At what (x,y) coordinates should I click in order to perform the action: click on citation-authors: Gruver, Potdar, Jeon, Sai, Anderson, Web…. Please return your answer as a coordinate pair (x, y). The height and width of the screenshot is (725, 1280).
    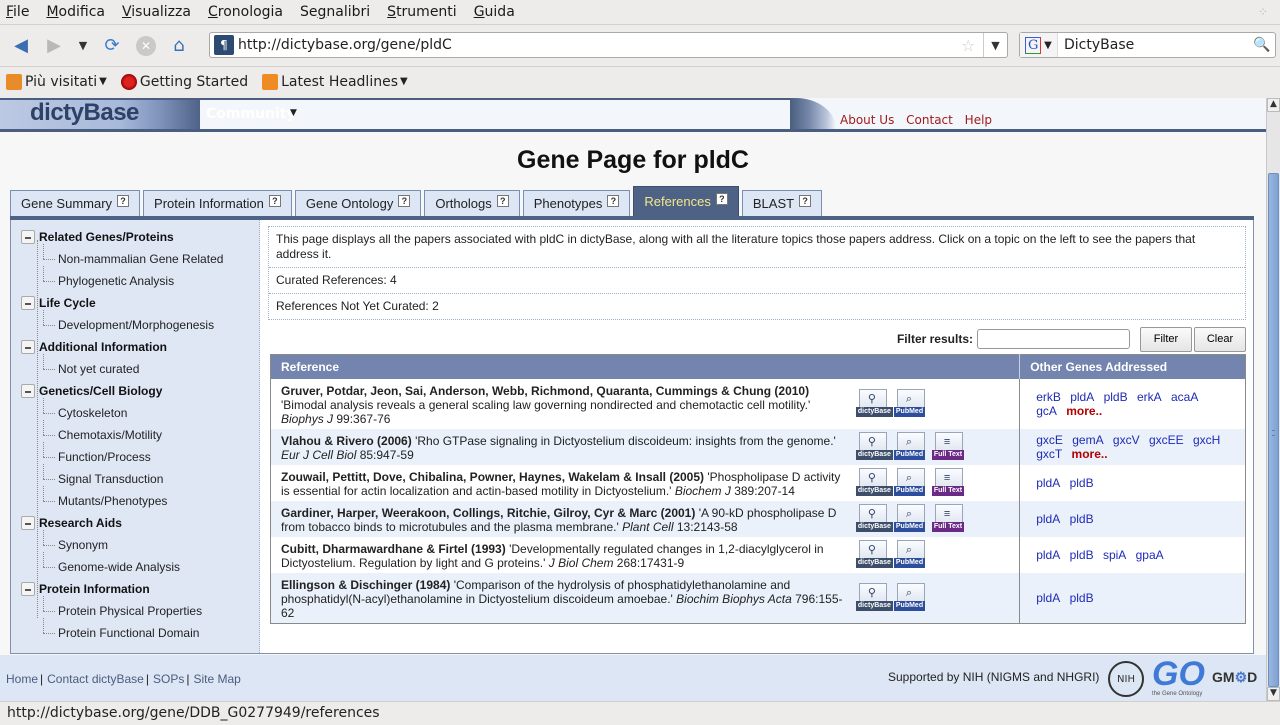
    Looking at the image, I should click on (545, 391).